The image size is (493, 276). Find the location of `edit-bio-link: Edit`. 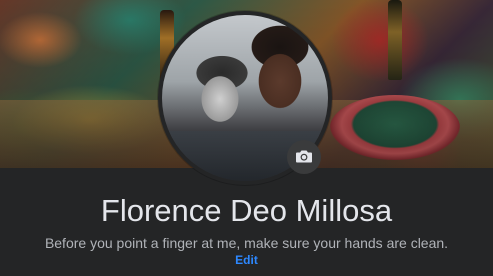

edit-bio-link: Edit is located at coordinates (246, 260).